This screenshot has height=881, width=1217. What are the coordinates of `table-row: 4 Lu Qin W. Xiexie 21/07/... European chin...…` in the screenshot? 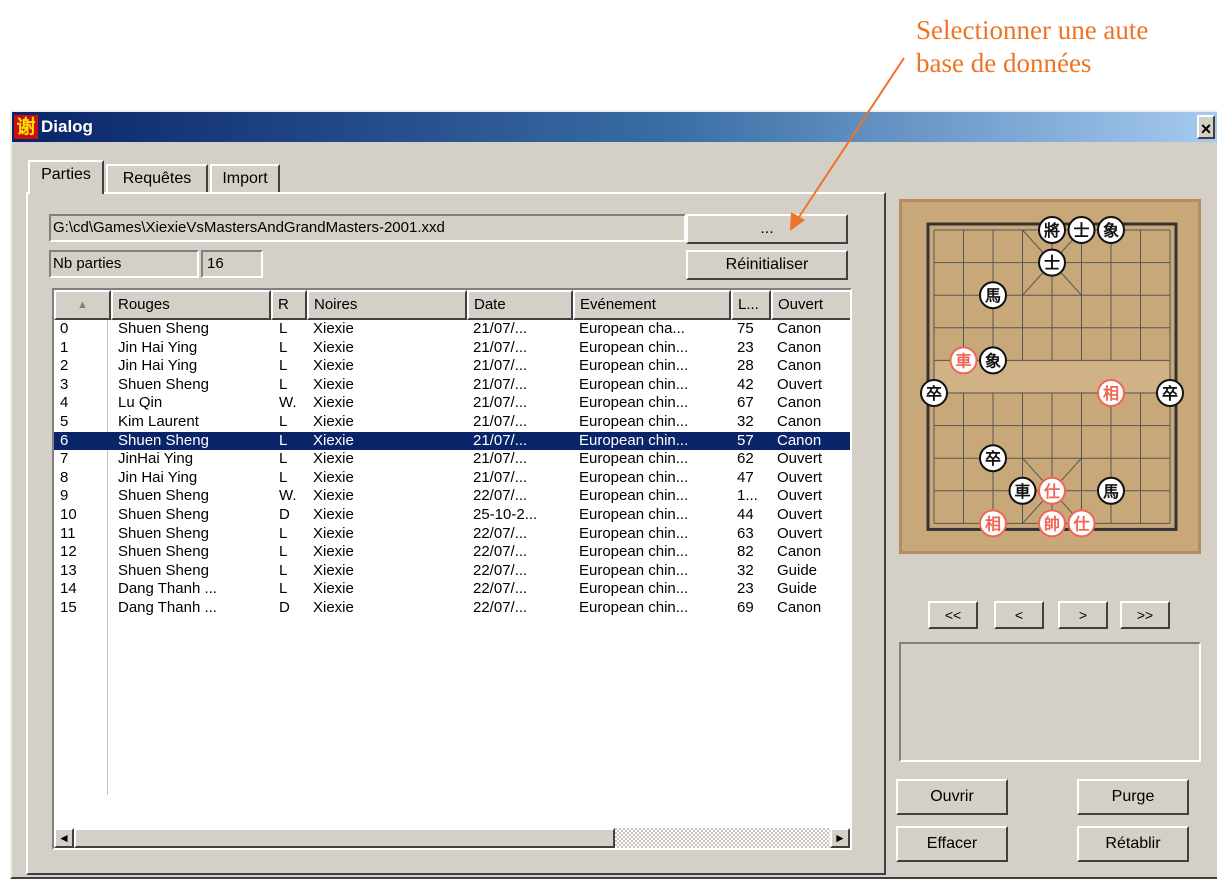 It's located at (452, 403).